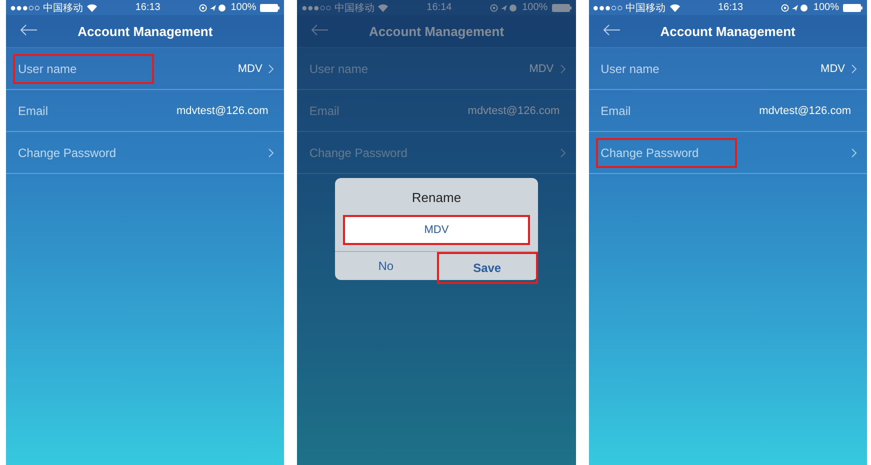 The image size is (871, 465). I want to click on status-time: 16:14, so click(439, 7).